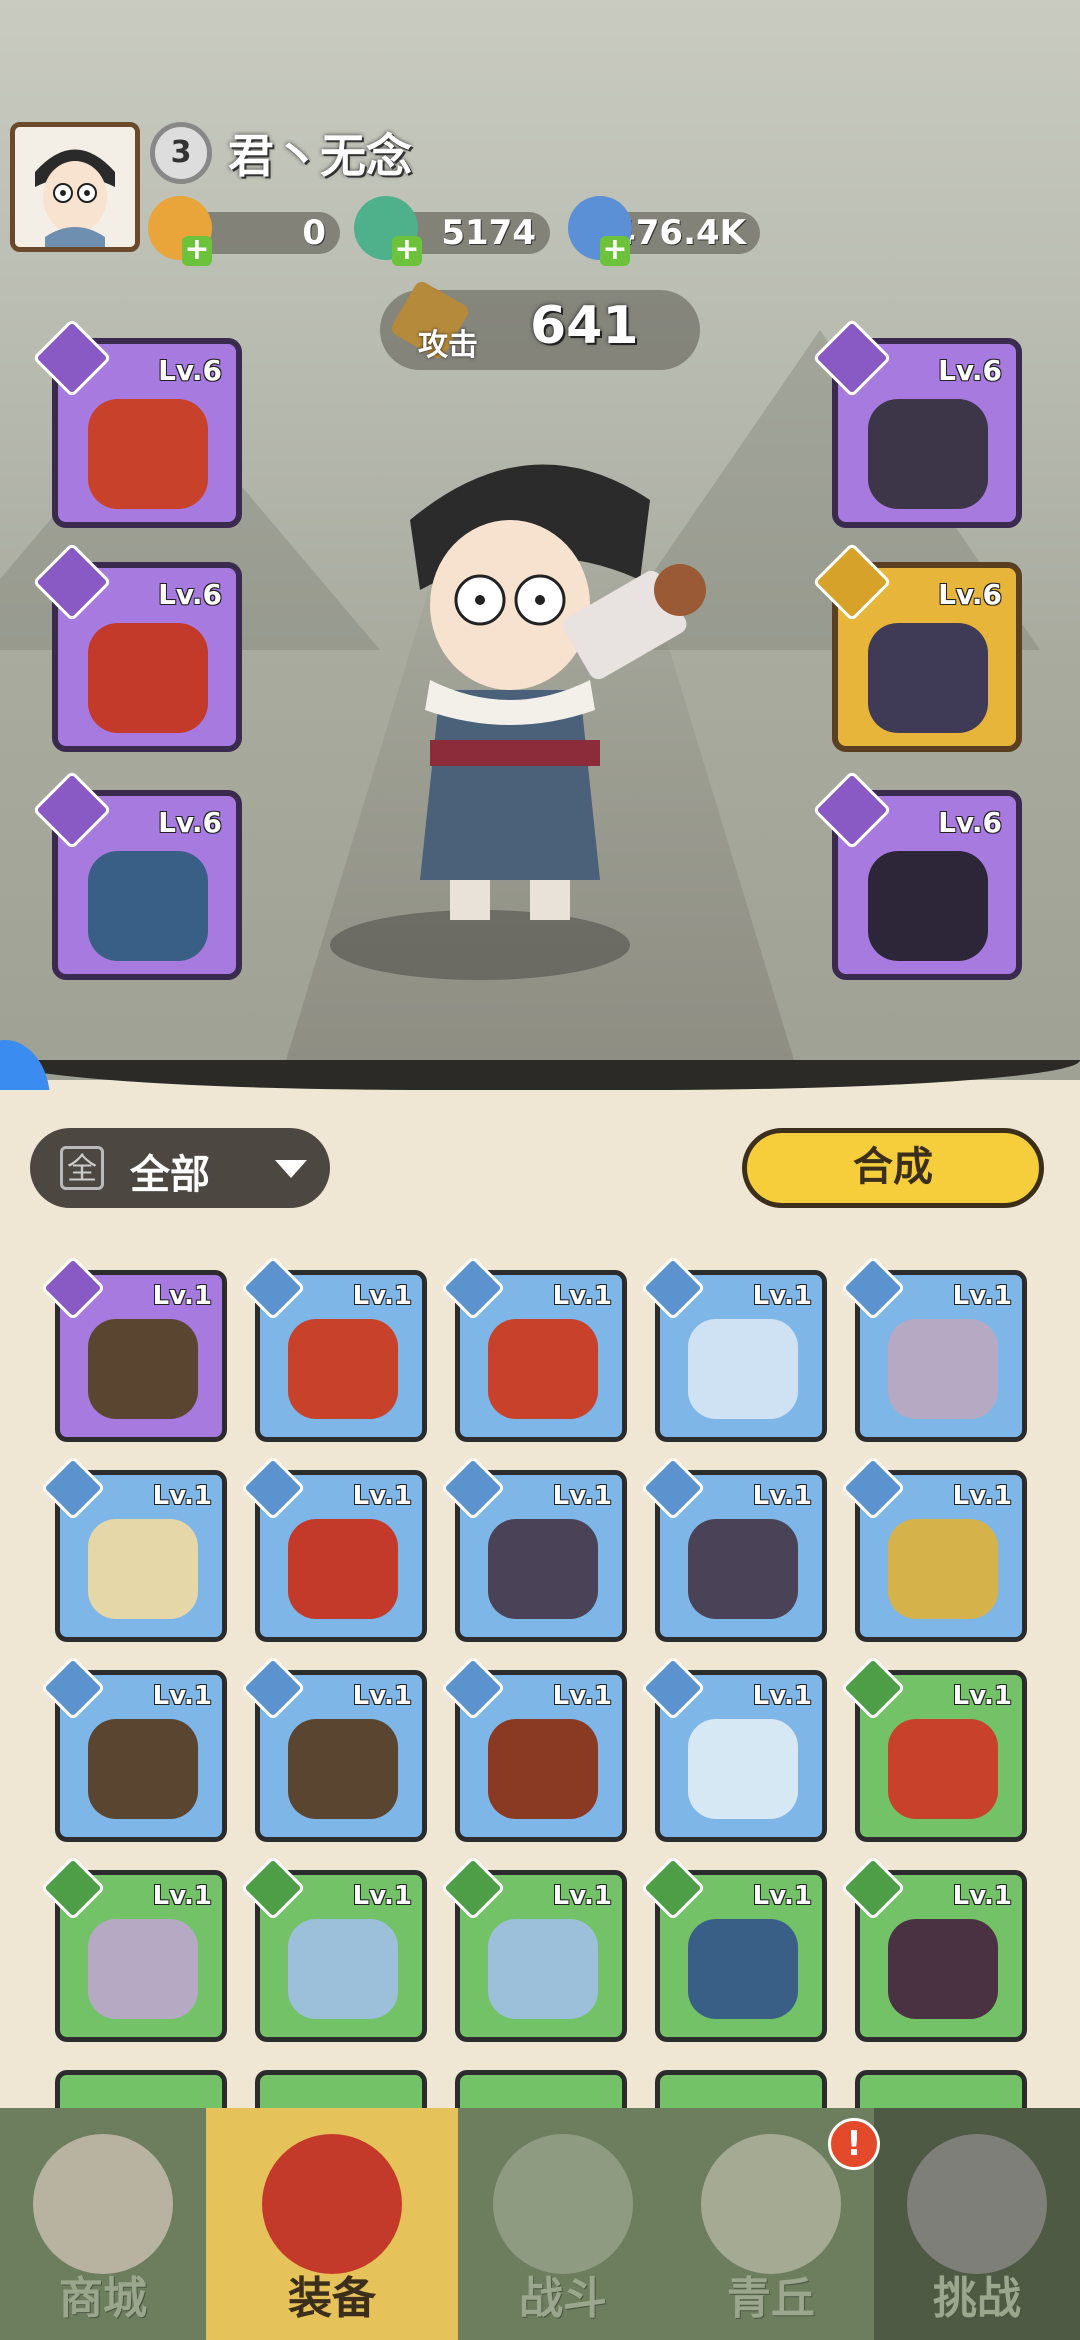 The image size is (1080, 2340). I want to click on filter-dropdown: 全 全部, so click(180, 1168).